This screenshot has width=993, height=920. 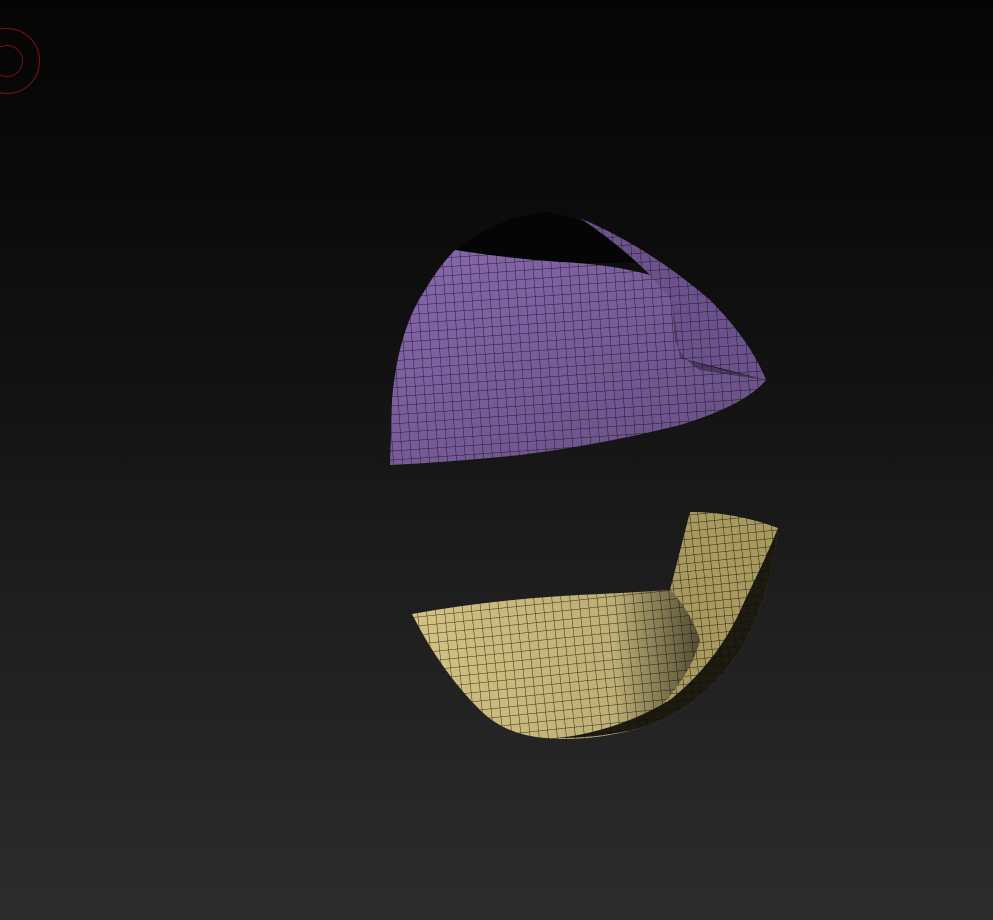 I want to click on lower-shell, so click(x=595, y=625).